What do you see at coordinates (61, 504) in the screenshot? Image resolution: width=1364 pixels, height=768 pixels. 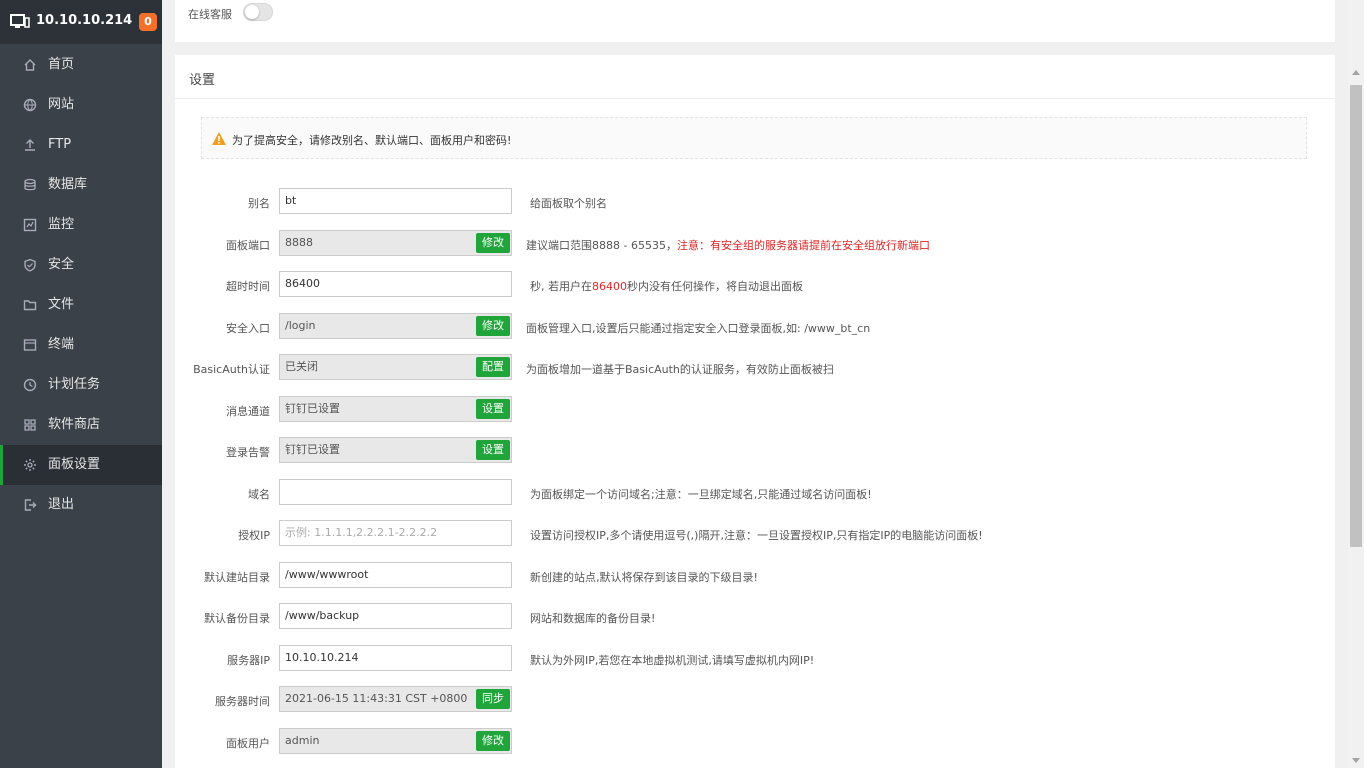 I see `sidebar-item-label: 退出` at bounding box center [61, 504].